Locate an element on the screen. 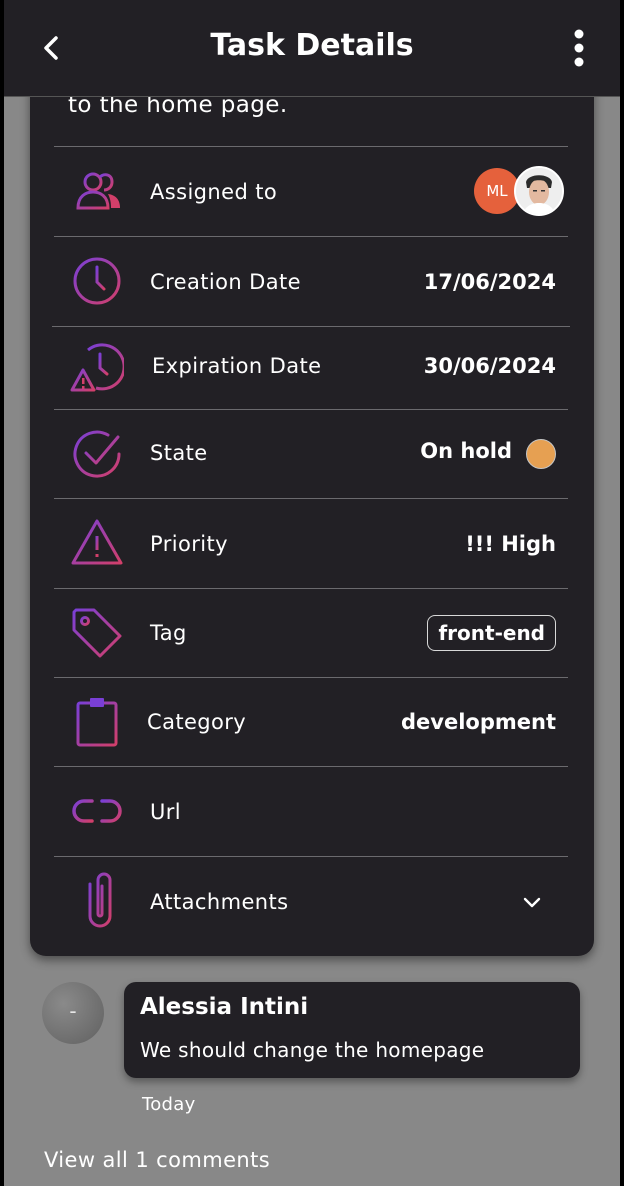 This screenshot has height=1186, width=624. comment-author: Alessia Intini is located at coordinates (224, 1007).